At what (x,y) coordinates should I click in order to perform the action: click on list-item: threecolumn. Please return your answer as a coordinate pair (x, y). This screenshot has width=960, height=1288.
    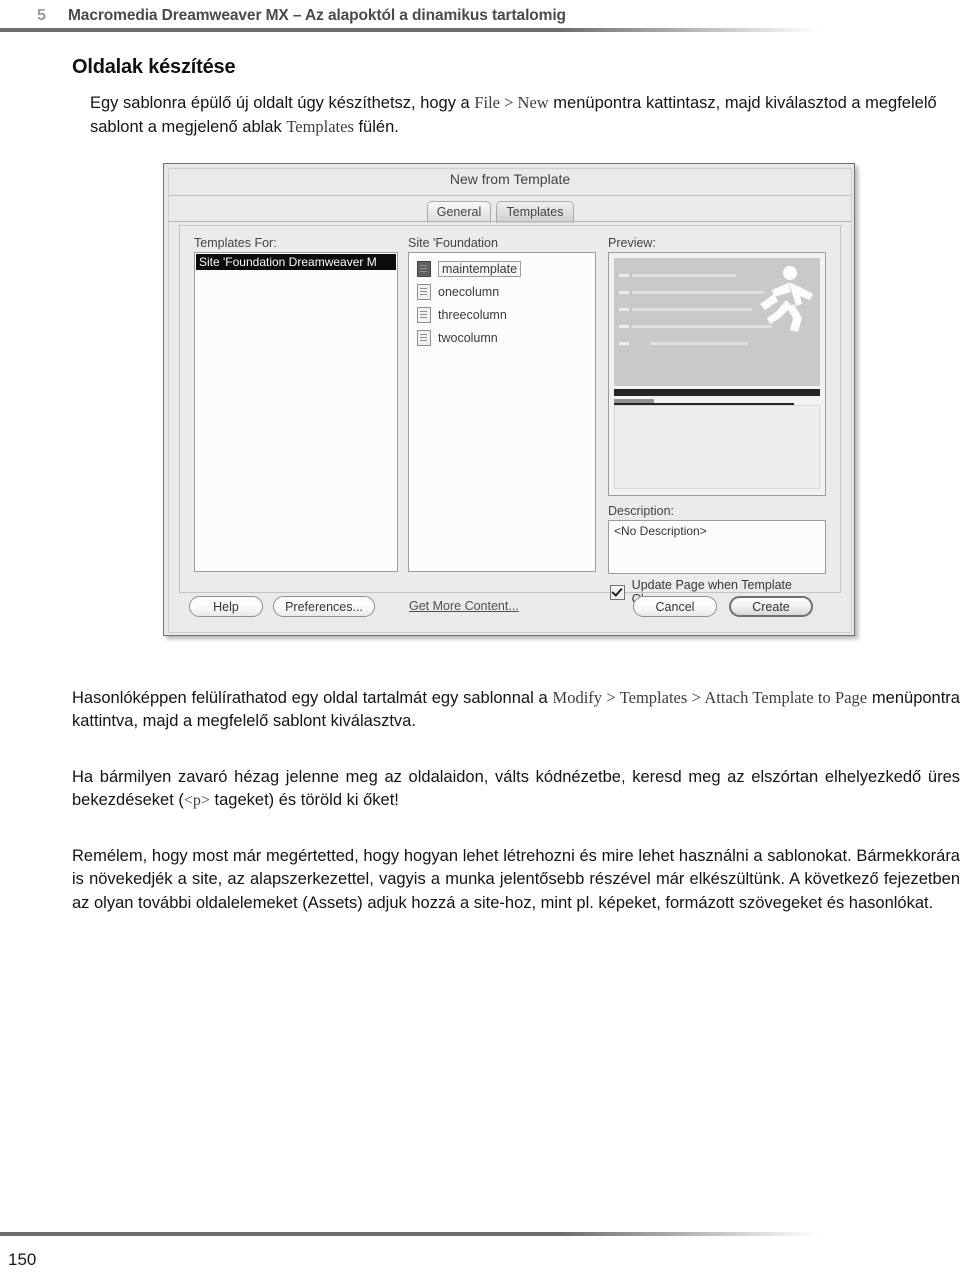
    Looking at the image, I should click on (462, 315).